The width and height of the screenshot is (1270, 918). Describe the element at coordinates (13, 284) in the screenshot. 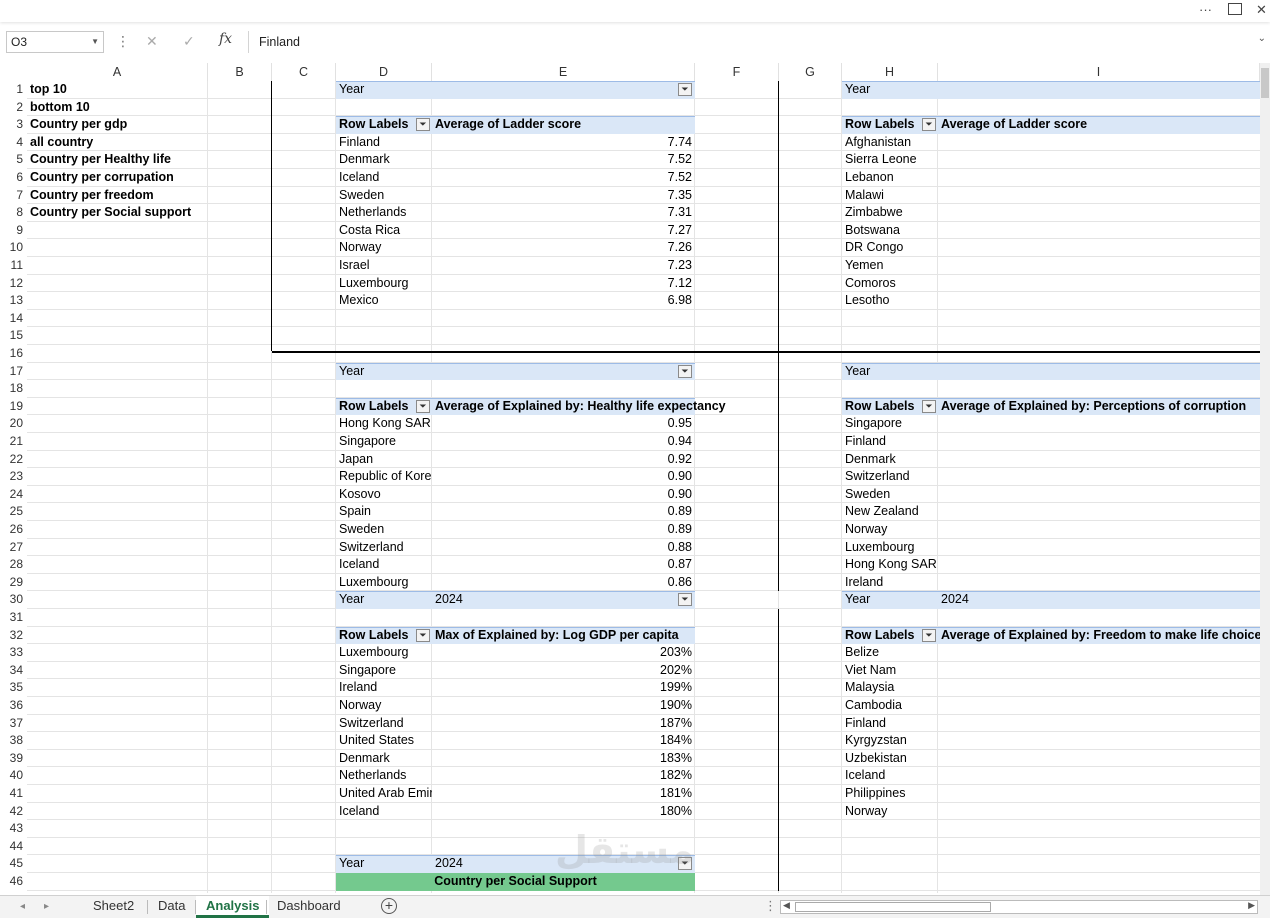

I see `row-header: 12` at that location.